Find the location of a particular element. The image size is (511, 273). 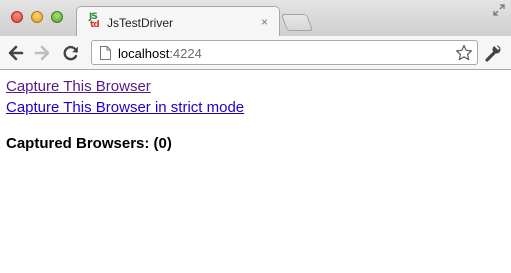

capture-browser-link: Capture This Browser is located at coordinates (78, 86).